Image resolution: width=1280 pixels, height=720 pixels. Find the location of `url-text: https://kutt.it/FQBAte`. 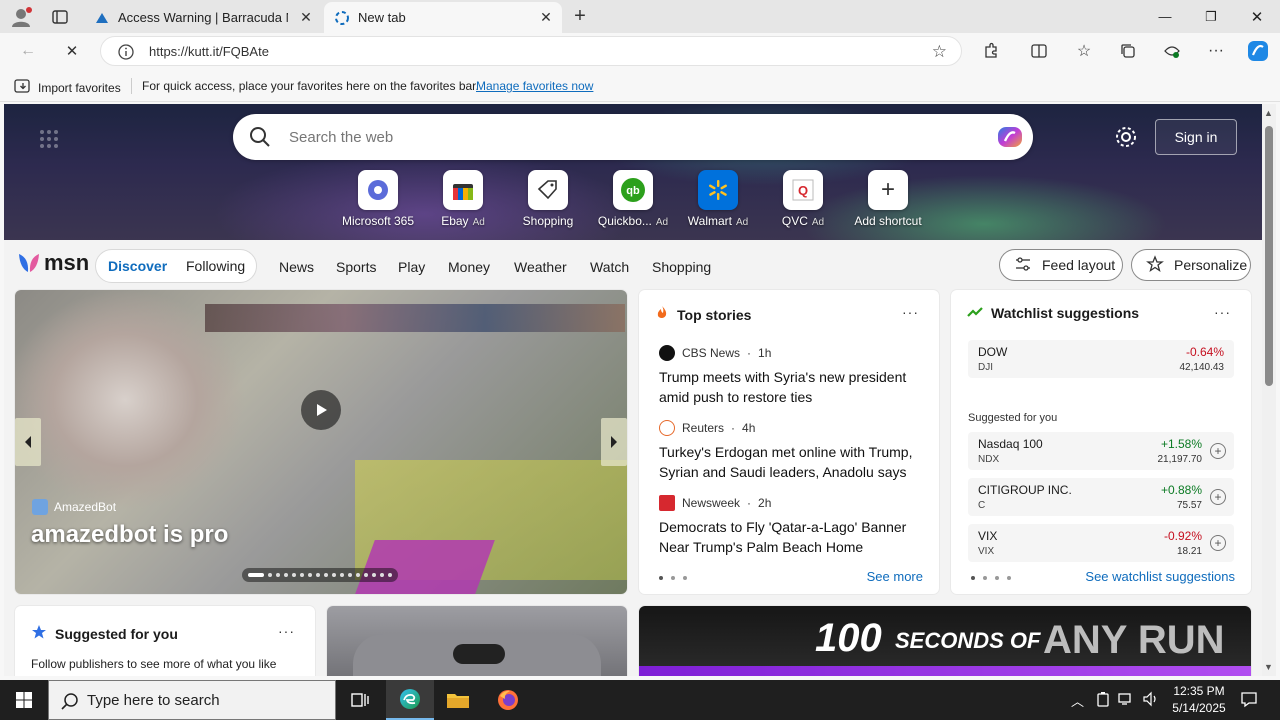

url-text: https://kutt.it/FQBAte is located at coordinates (209, 51).